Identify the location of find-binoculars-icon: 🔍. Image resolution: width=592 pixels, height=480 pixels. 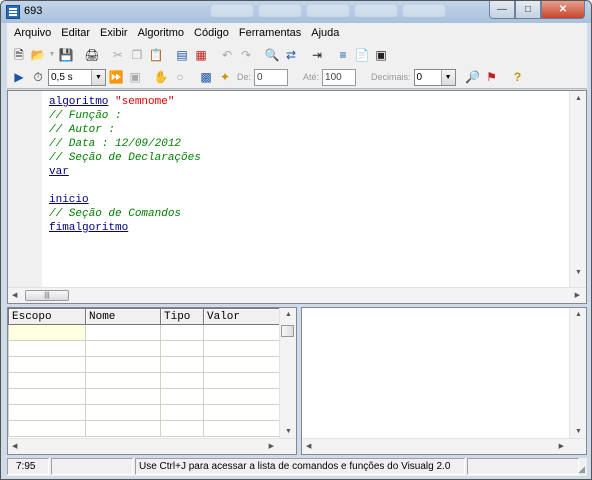
(272, 55).